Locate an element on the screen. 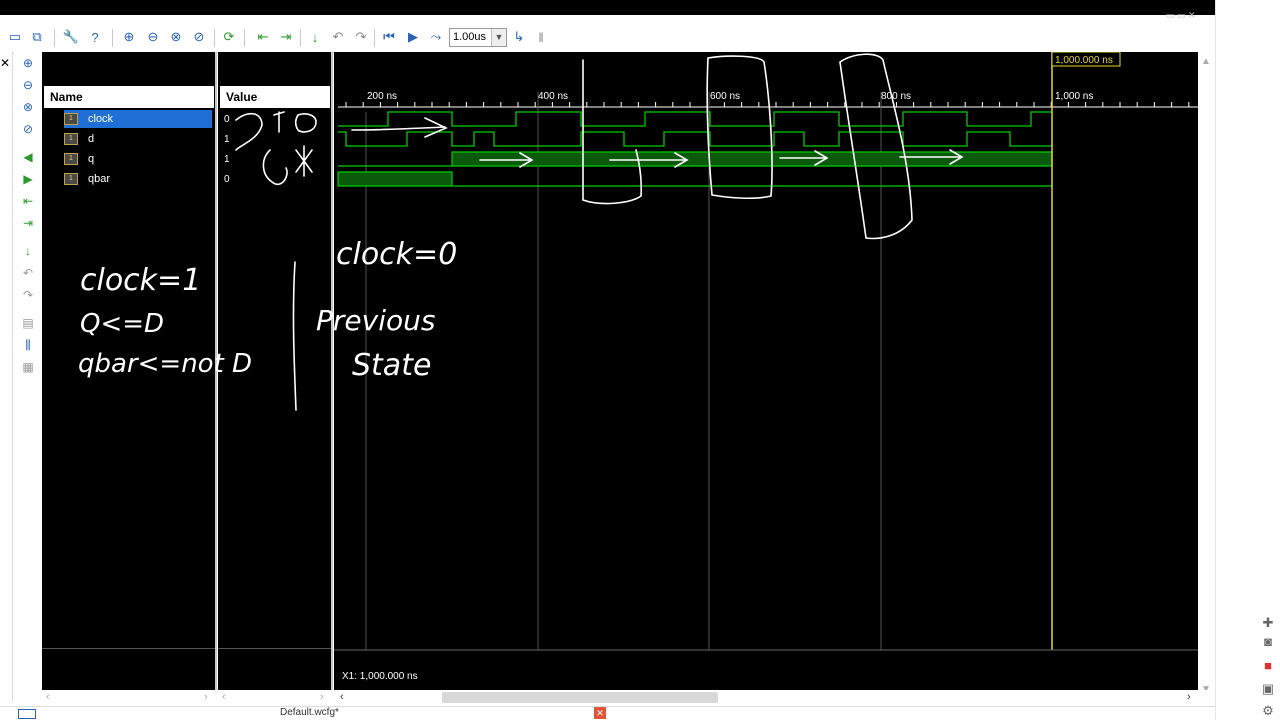  editor-tab-bar: Default.wcfg* ✕ is located at coordinates (607, 713).